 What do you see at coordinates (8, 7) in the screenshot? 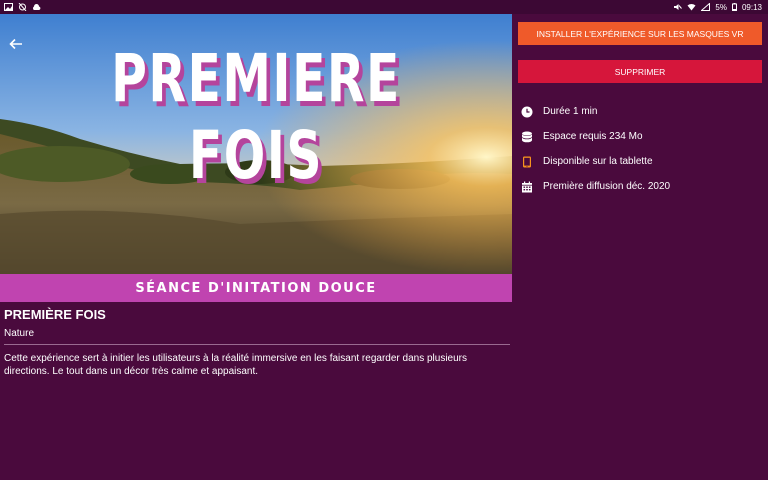
I see `gallery-icon` at bounding box center [8, 7].